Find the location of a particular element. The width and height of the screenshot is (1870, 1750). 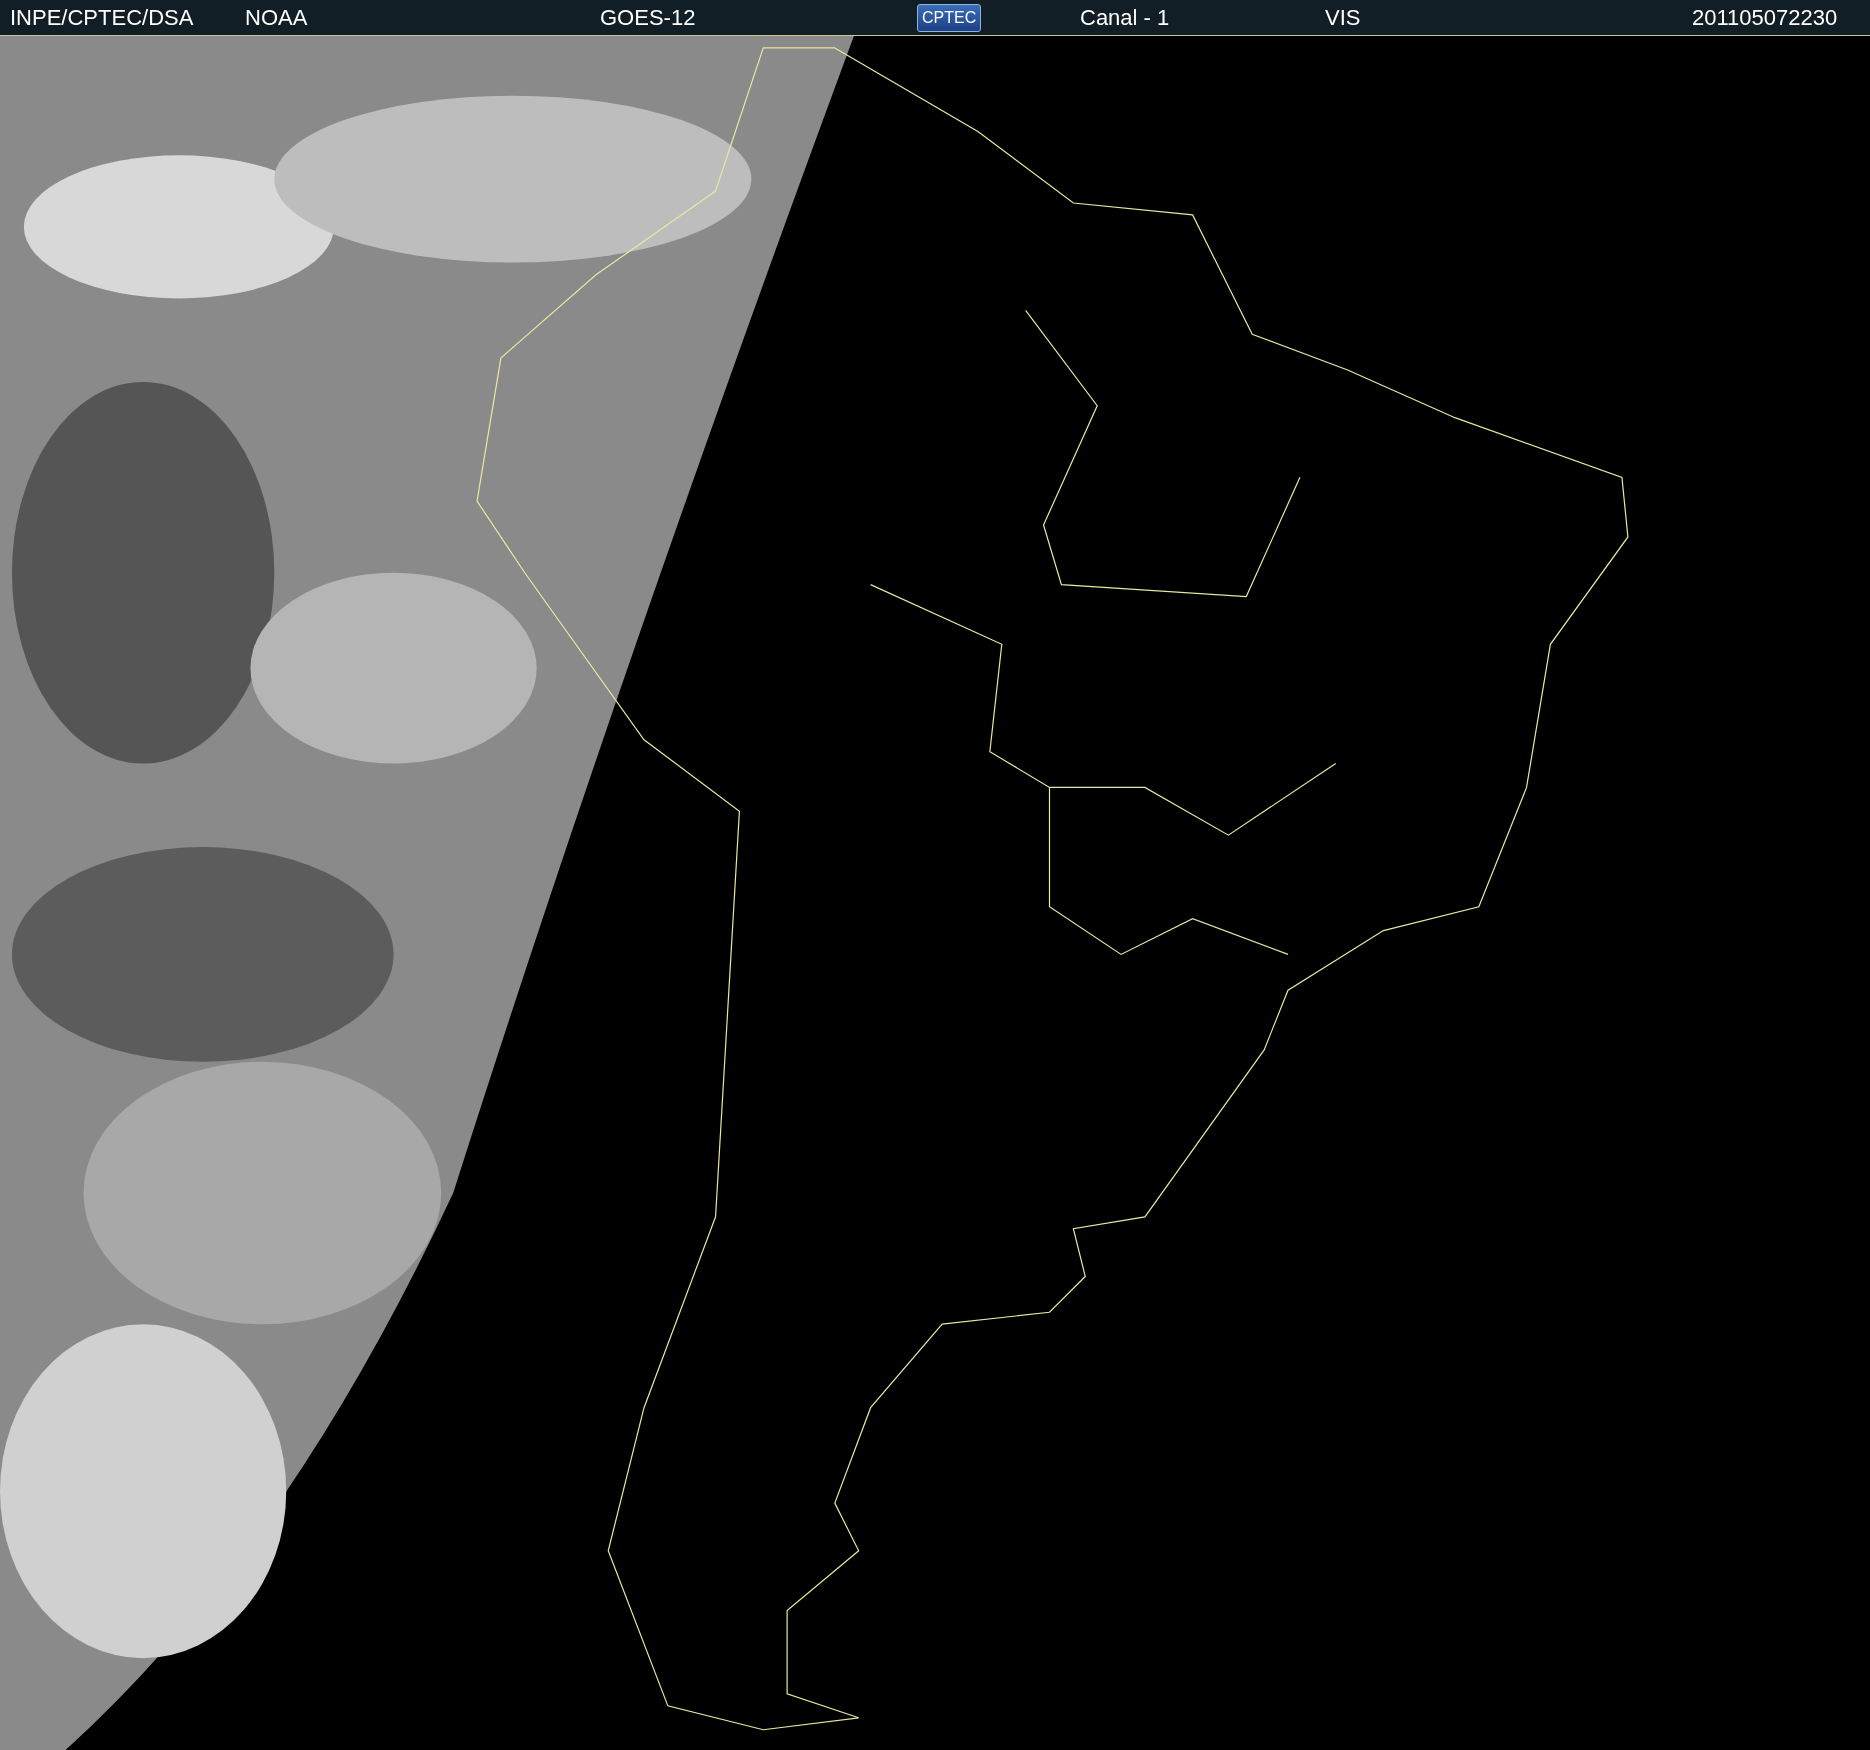

band-label: VIS is located at coordinates (1343, 17).